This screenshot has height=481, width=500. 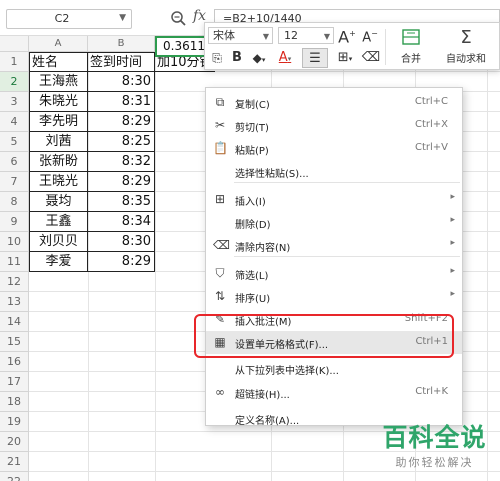 I want to click on column-header-b: B, so click(x=121, y=44).